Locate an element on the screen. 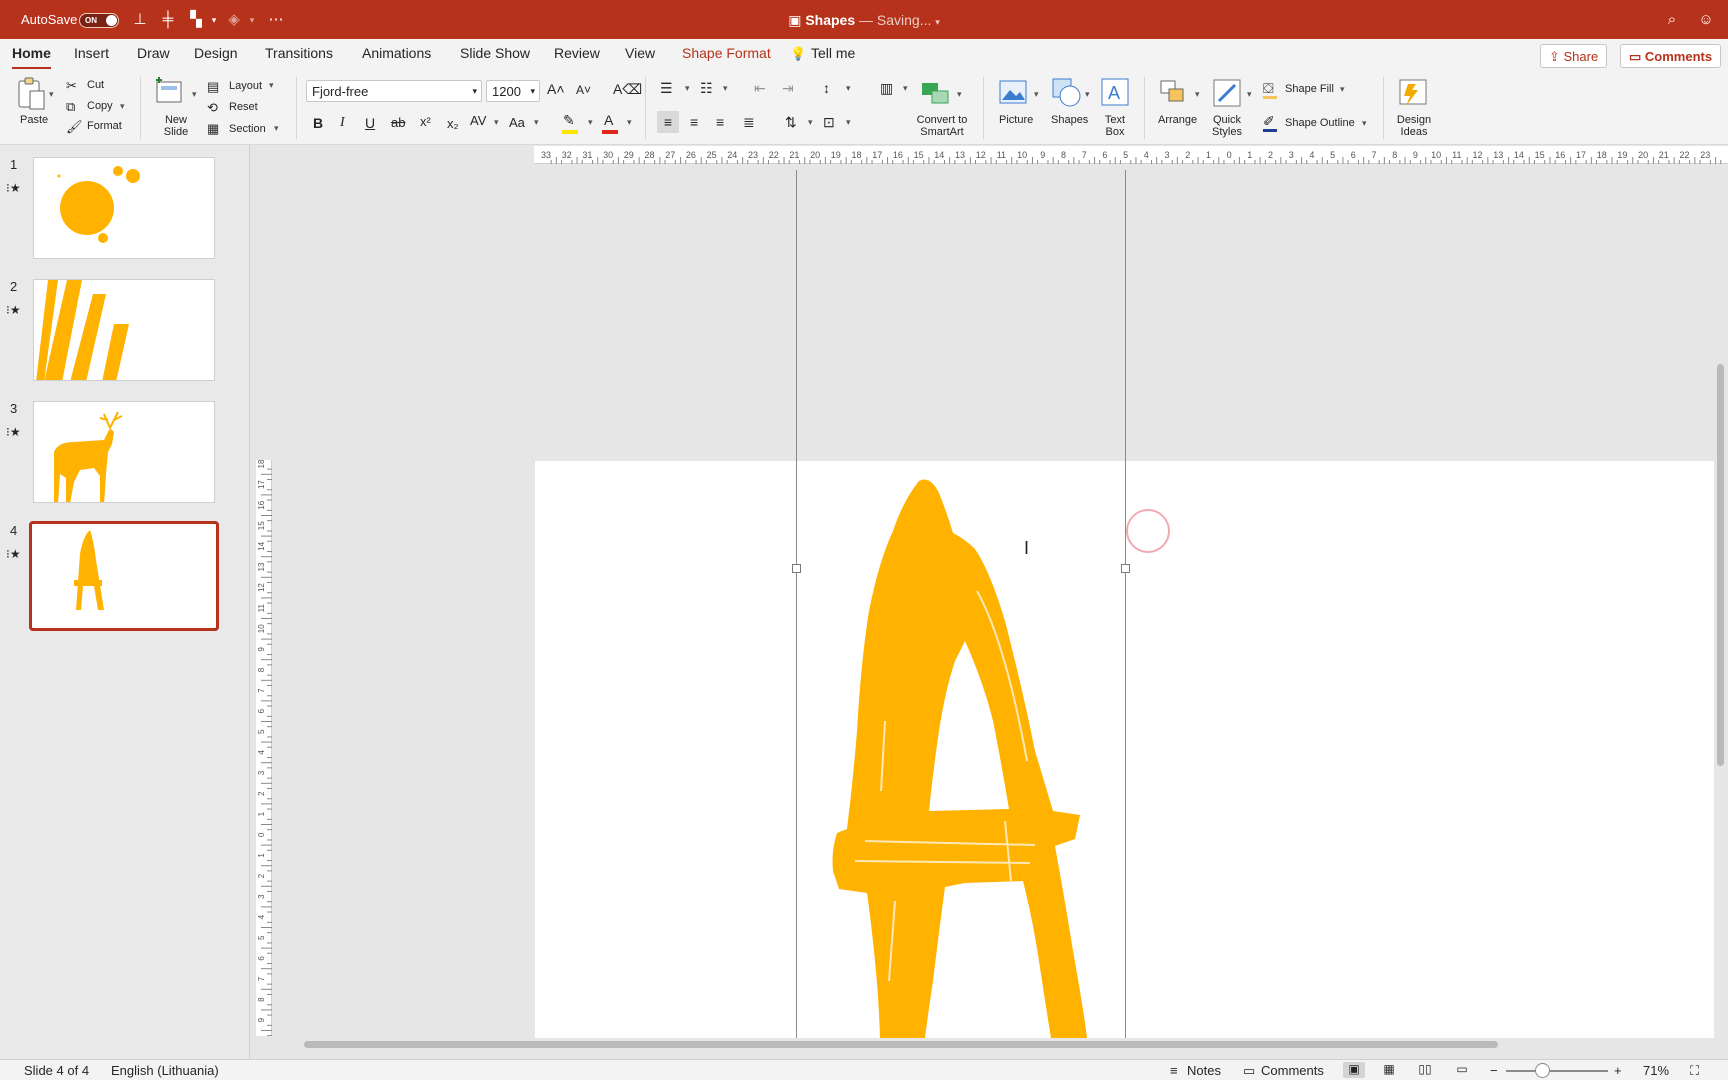  character-spacing-icon: AV is located at coordinates (478, 120).